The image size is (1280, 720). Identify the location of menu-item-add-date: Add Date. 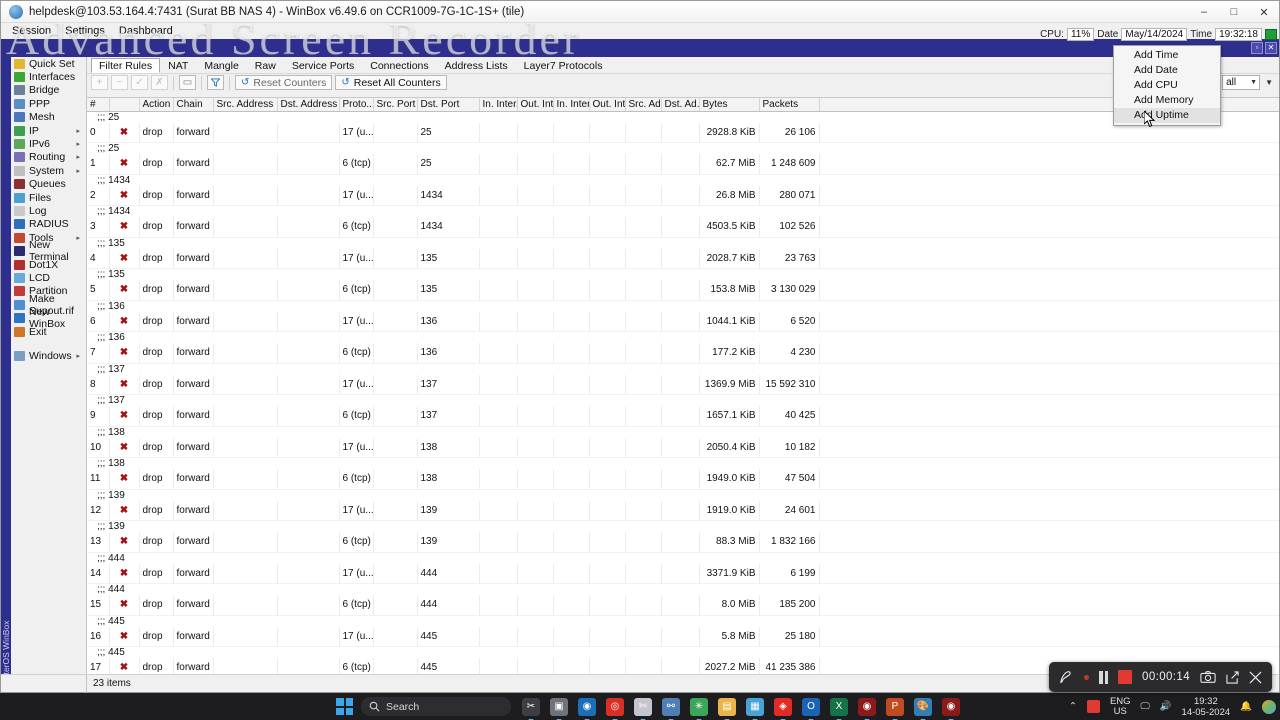
(1167, 70).